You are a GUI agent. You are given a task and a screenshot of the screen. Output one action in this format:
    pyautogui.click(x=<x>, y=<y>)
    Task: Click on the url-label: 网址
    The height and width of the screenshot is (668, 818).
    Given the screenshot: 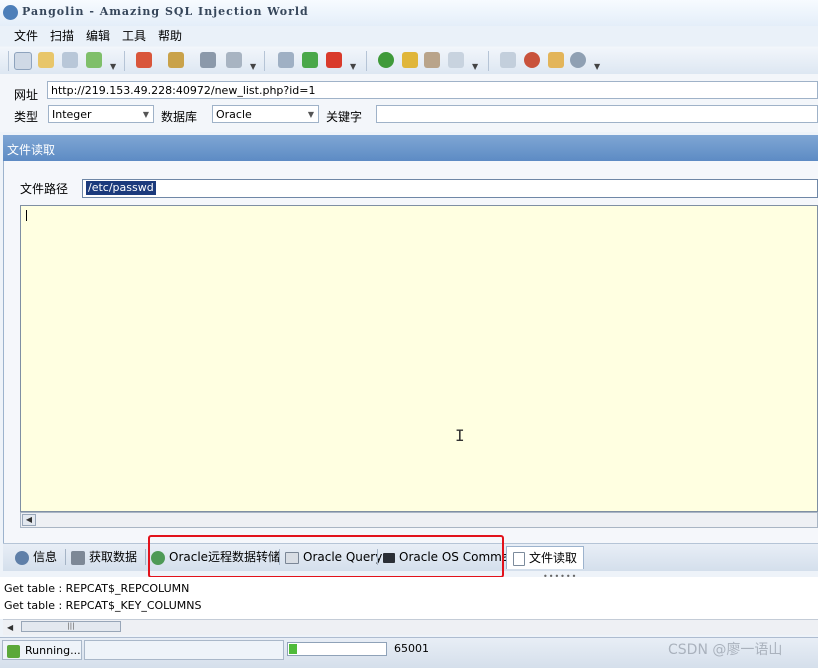 What is the action you would take?
    pyautogui.click(x=26, y=95)
    